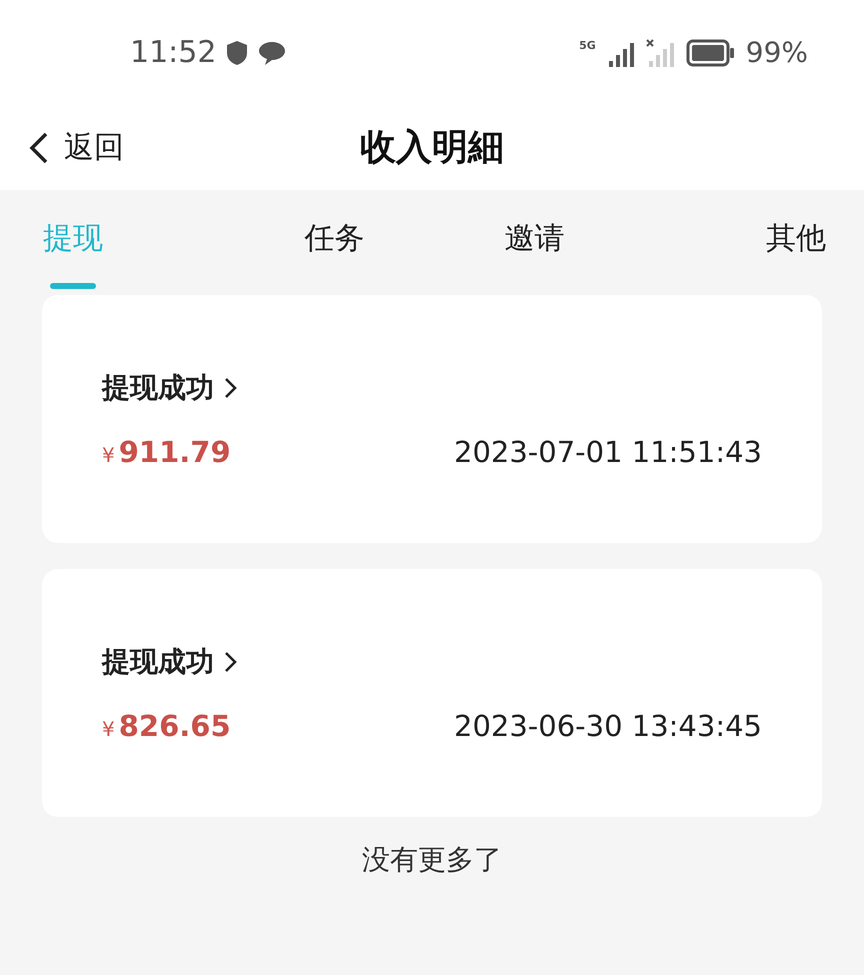 Image resolution: width=864 pixels, height=975 pixels. Describe the element at coordinates (777, 52) in the screenshot. I see `battery-percent: 99%` at that location.